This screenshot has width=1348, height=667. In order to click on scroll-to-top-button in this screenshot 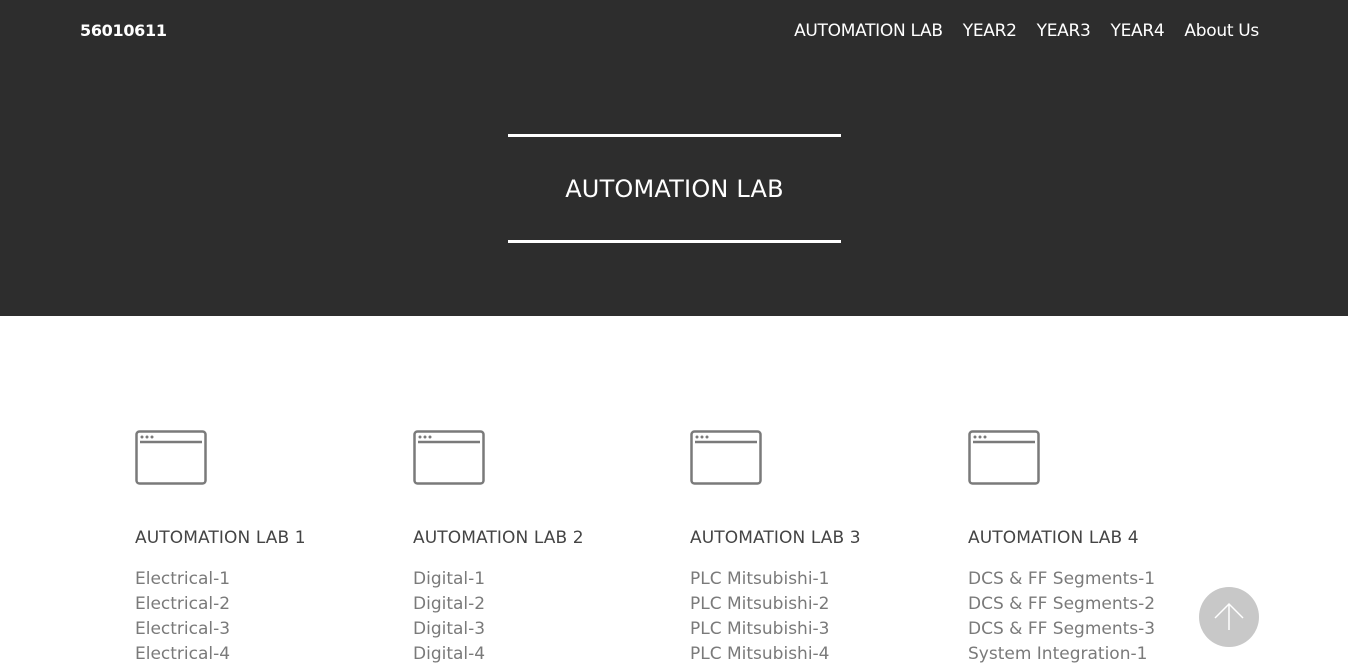, I will do `click(1229, 617)`.